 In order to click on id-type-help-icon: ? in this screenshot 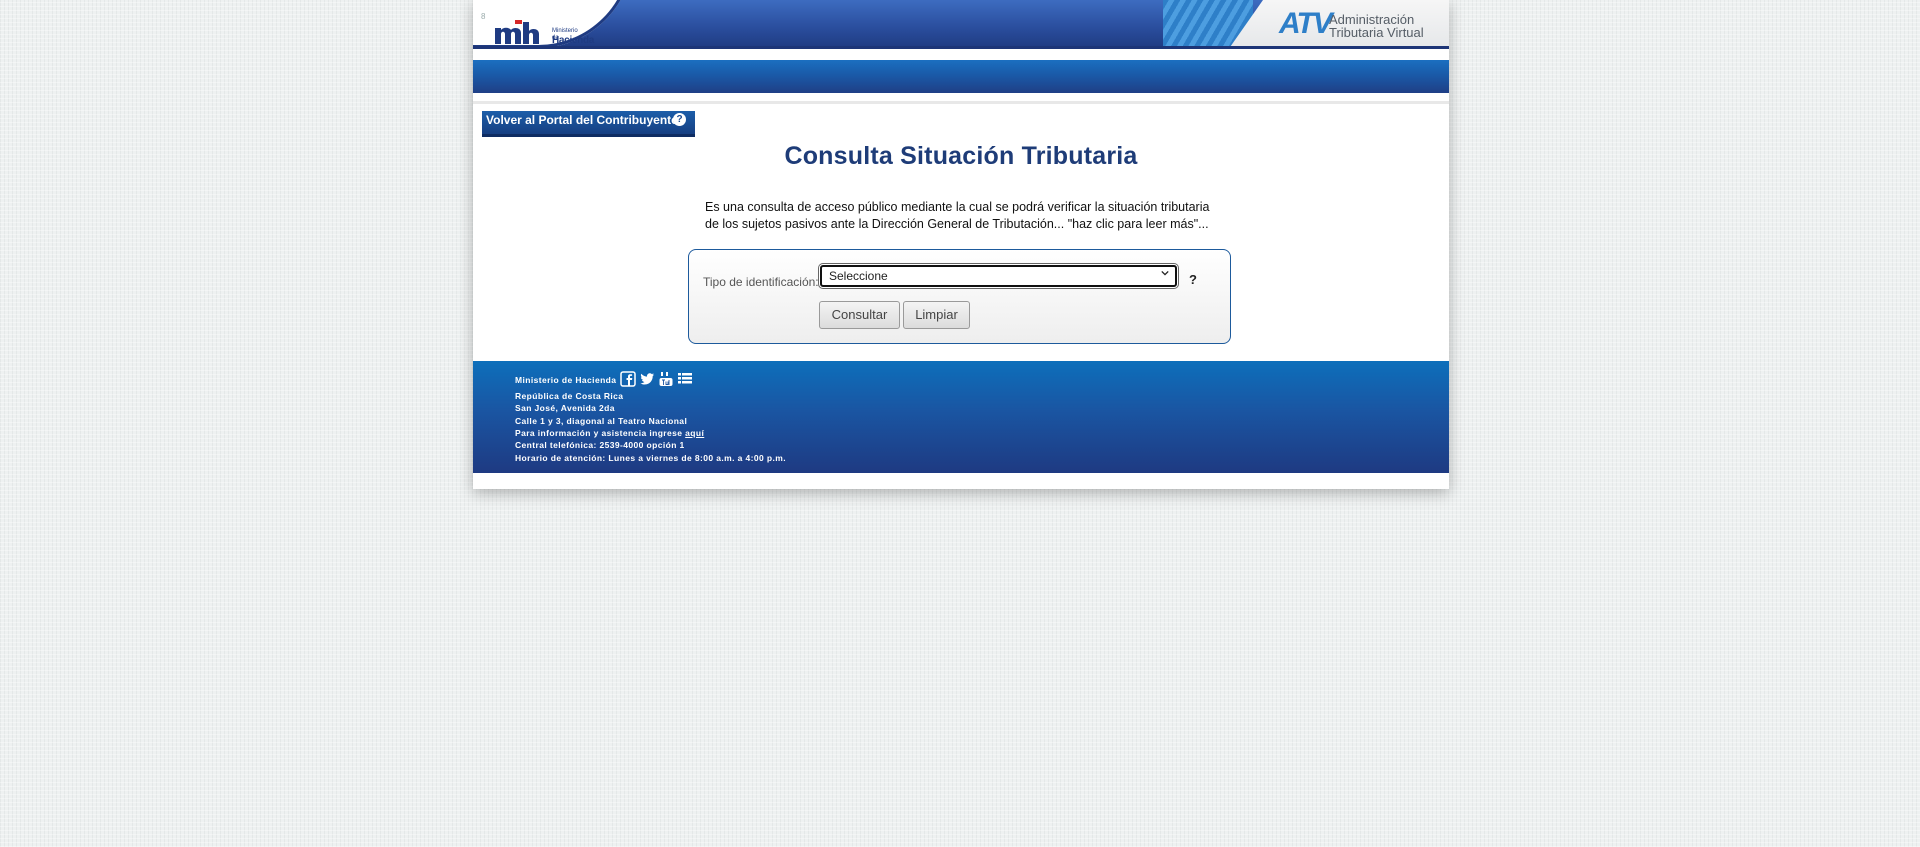, I will do `click(1193, 279)`.